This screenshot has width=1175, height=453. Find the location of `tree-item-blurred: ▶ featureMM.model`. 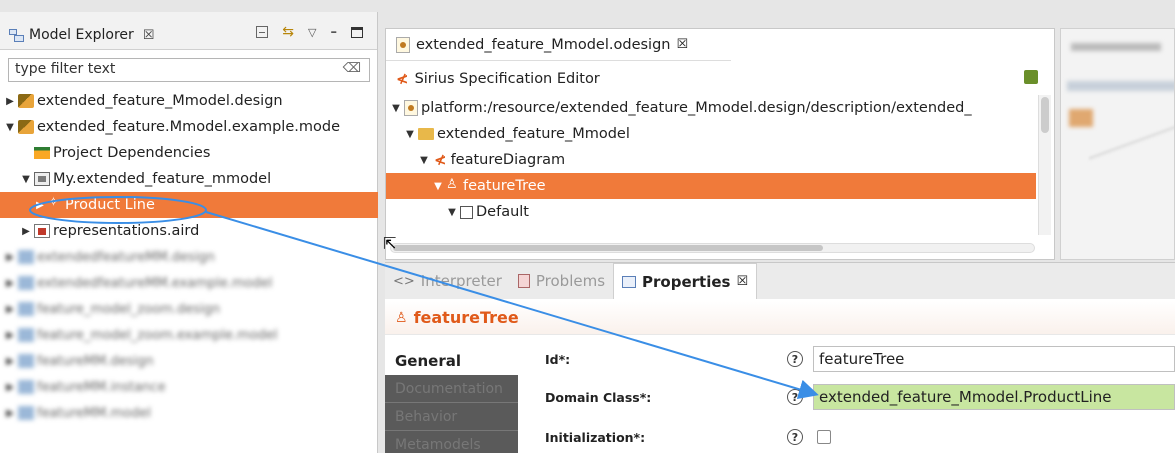

tree-item-blurred: ▶ featureMM.model is located at coordinates (189, 413).